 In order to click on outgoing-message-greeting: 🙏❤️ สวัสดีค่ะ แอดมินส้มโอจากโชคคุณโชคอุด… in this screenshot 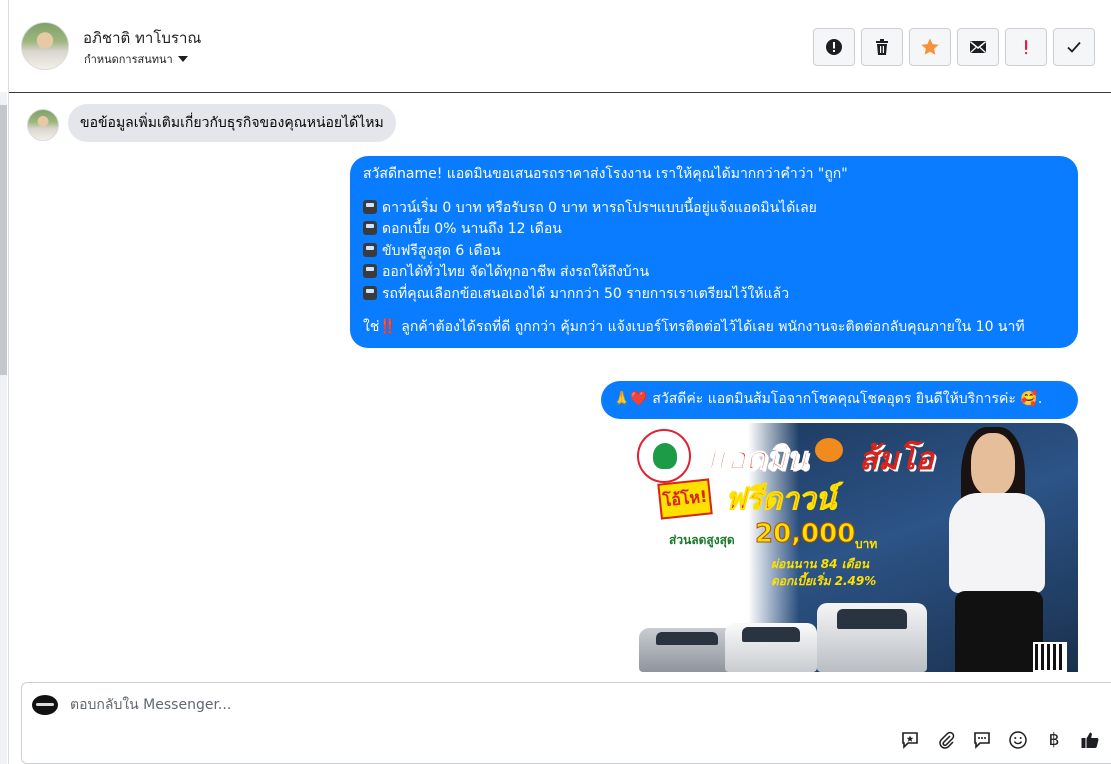, I will do `click(839, 400)`.